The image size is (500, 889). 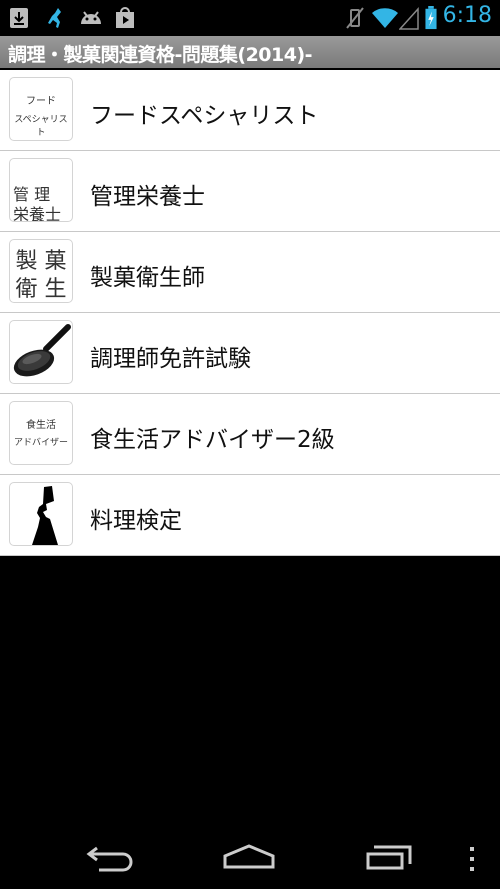 I want to click on home-icon, so click(x=249, y=856).